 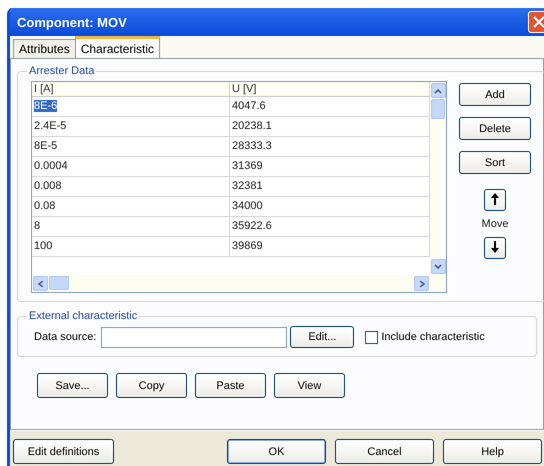 What do you see at coordinates (151, 385) in the screenshot?
I see `action-button: Copy` at bounding box center [151, 385].